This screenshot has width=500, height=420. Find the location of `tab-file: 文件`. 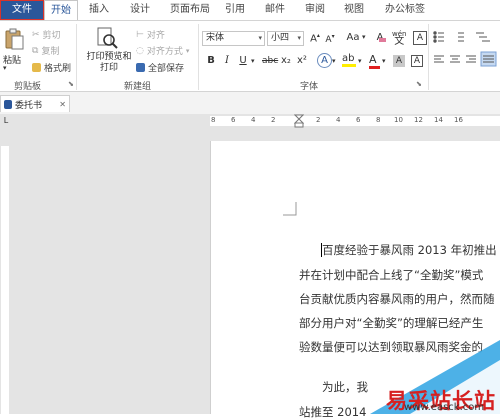

tab-file: 文件 is located at coordinates (22, 10).